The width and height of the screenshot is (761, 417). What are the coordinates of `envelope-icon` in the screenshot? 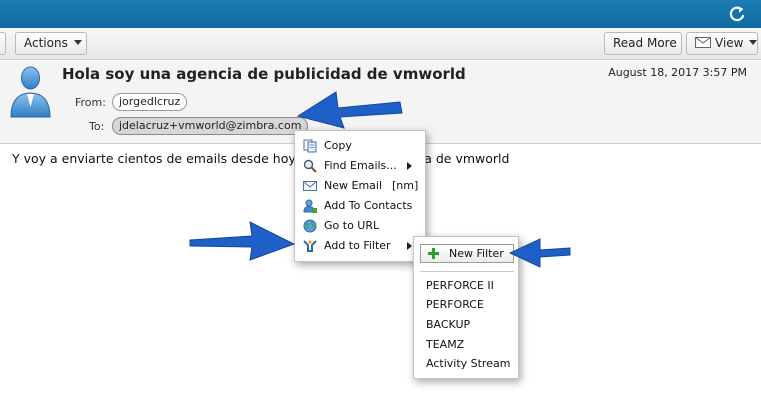 It's located at (703, 42).